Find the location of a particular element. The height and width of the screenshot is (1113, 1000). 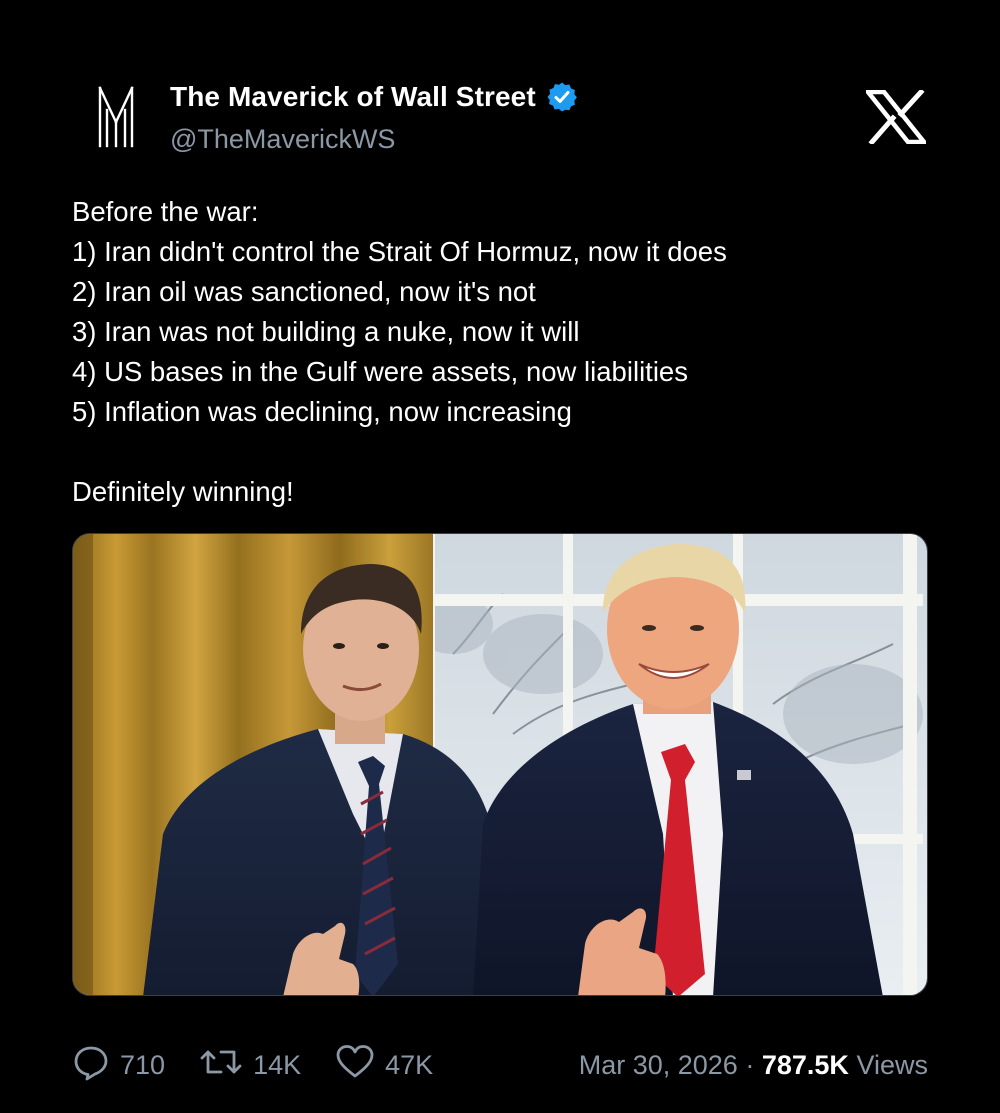

views-label: Views is located at coordinates (892, 1064).